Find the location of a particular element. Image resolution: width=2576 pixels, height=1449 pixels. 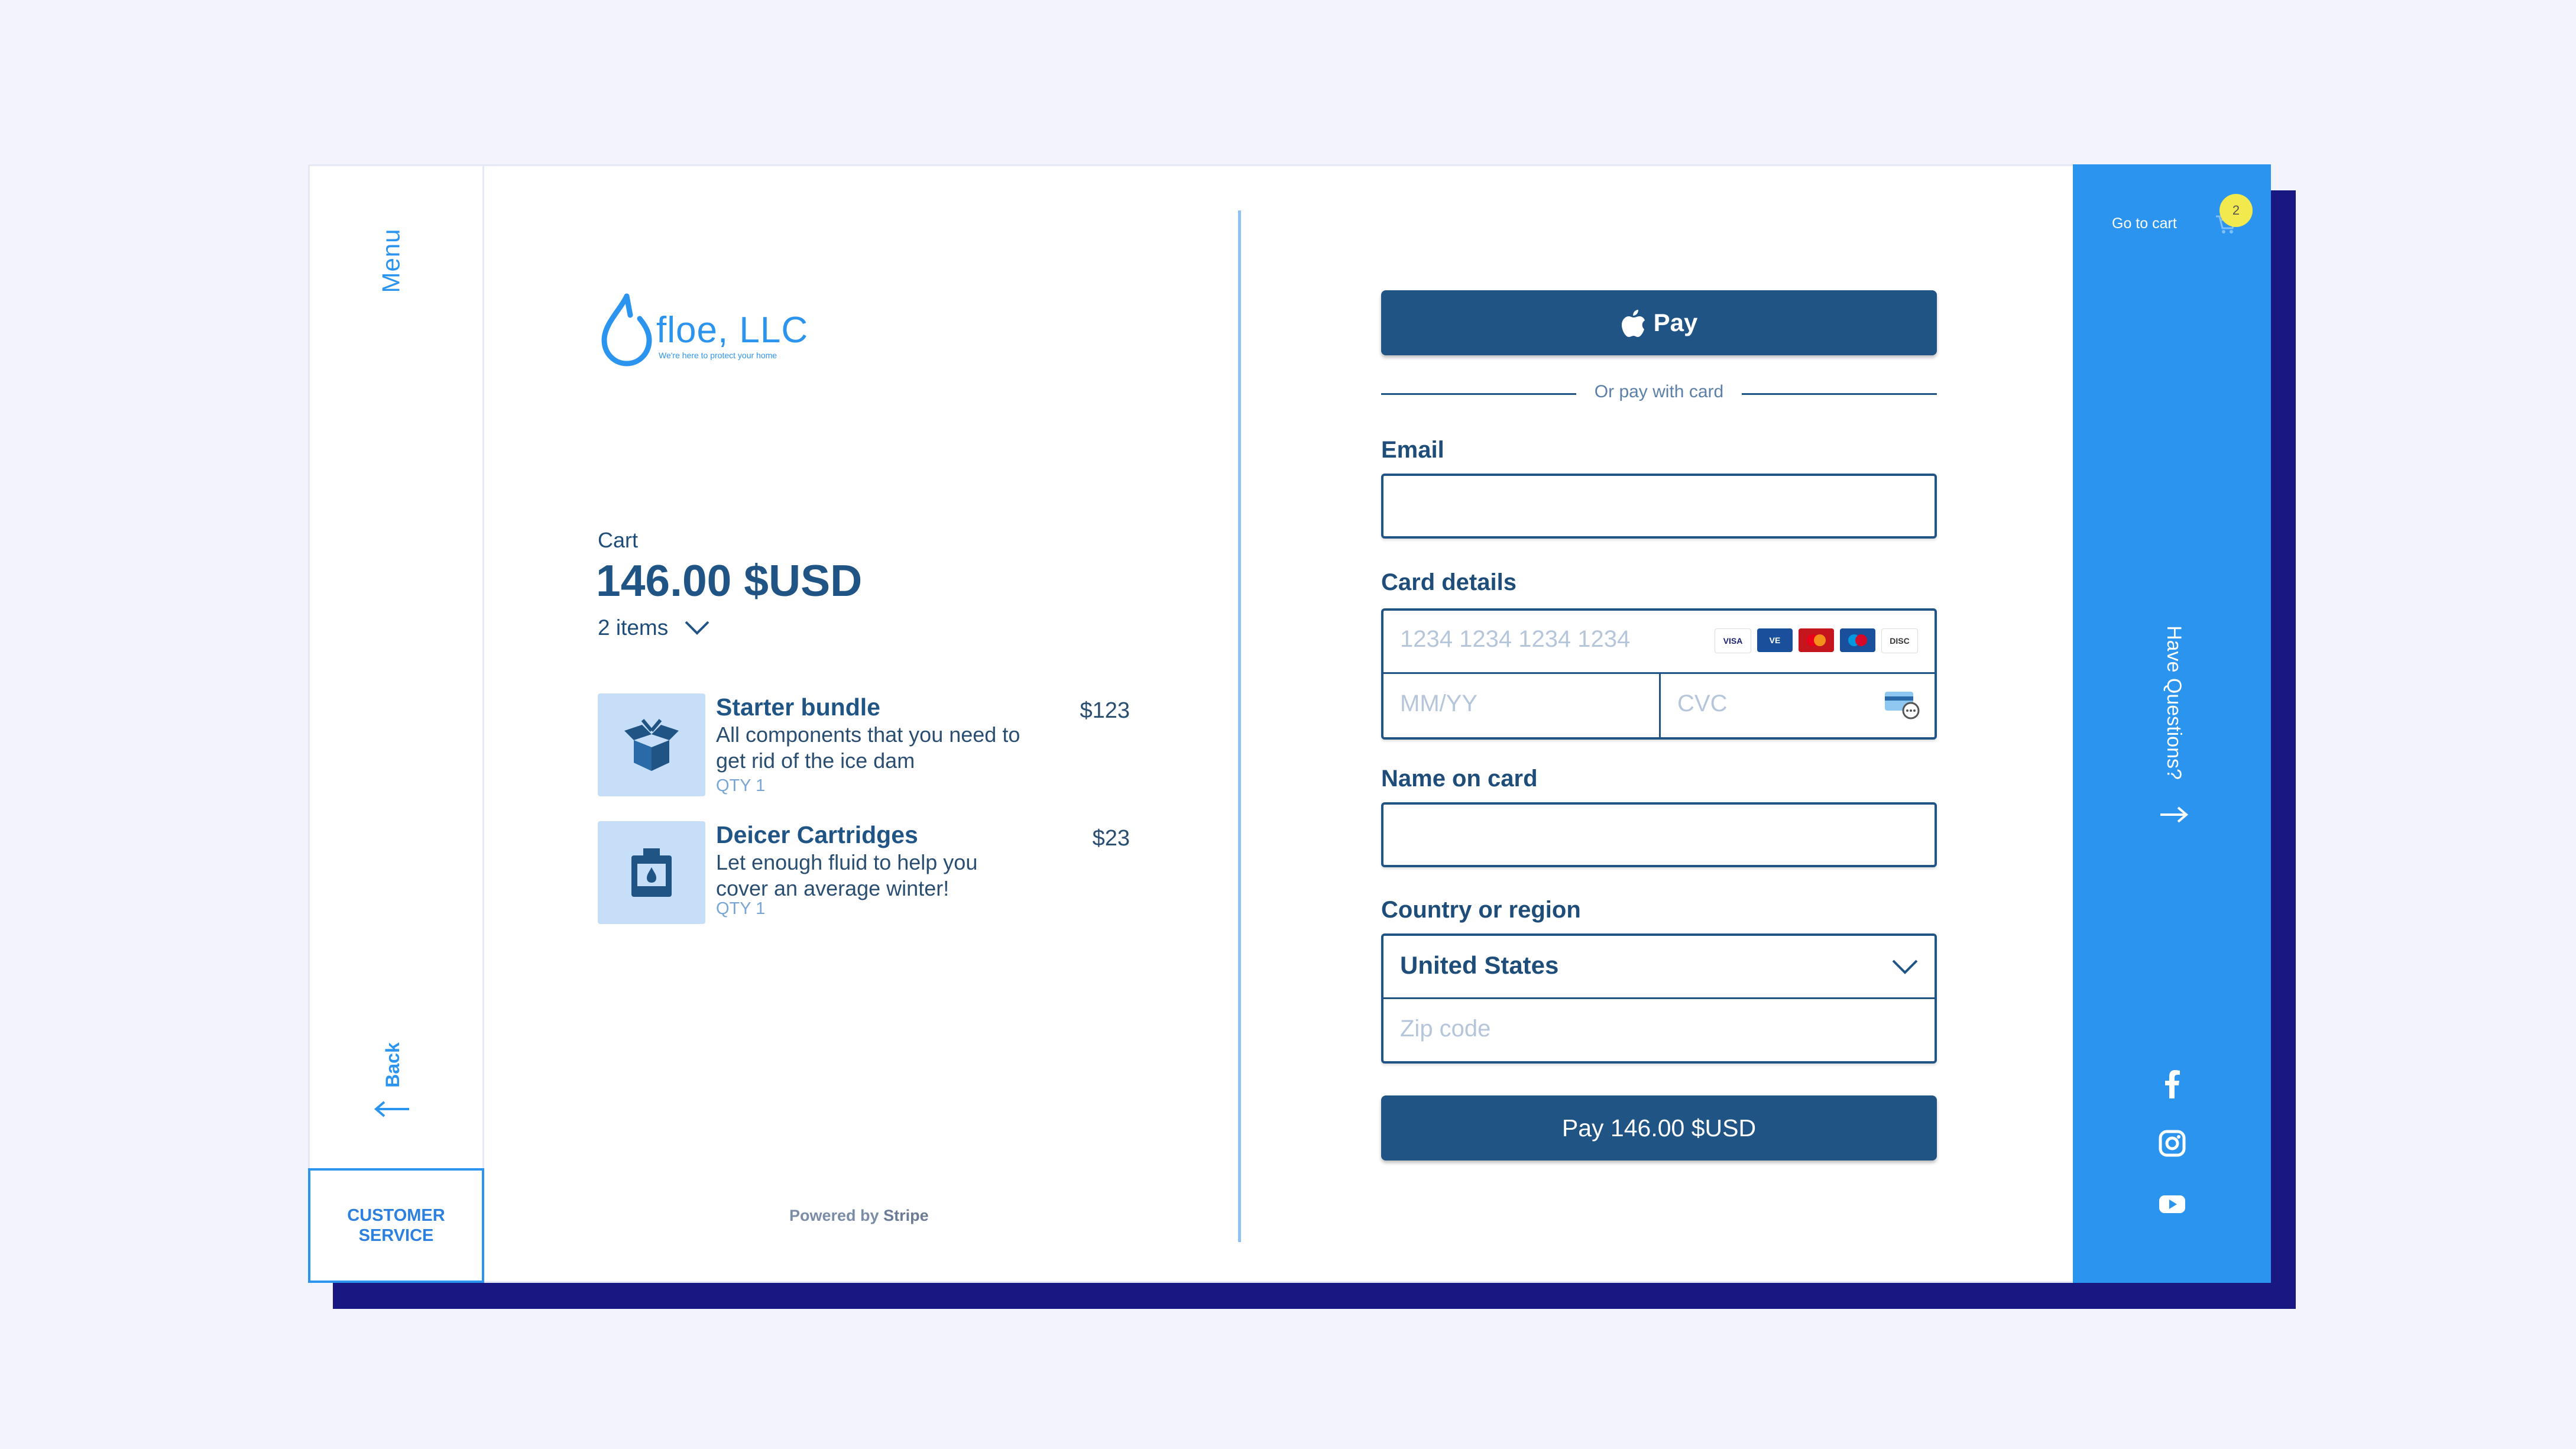

country-value: United States is located at coordinates (1479, 965).